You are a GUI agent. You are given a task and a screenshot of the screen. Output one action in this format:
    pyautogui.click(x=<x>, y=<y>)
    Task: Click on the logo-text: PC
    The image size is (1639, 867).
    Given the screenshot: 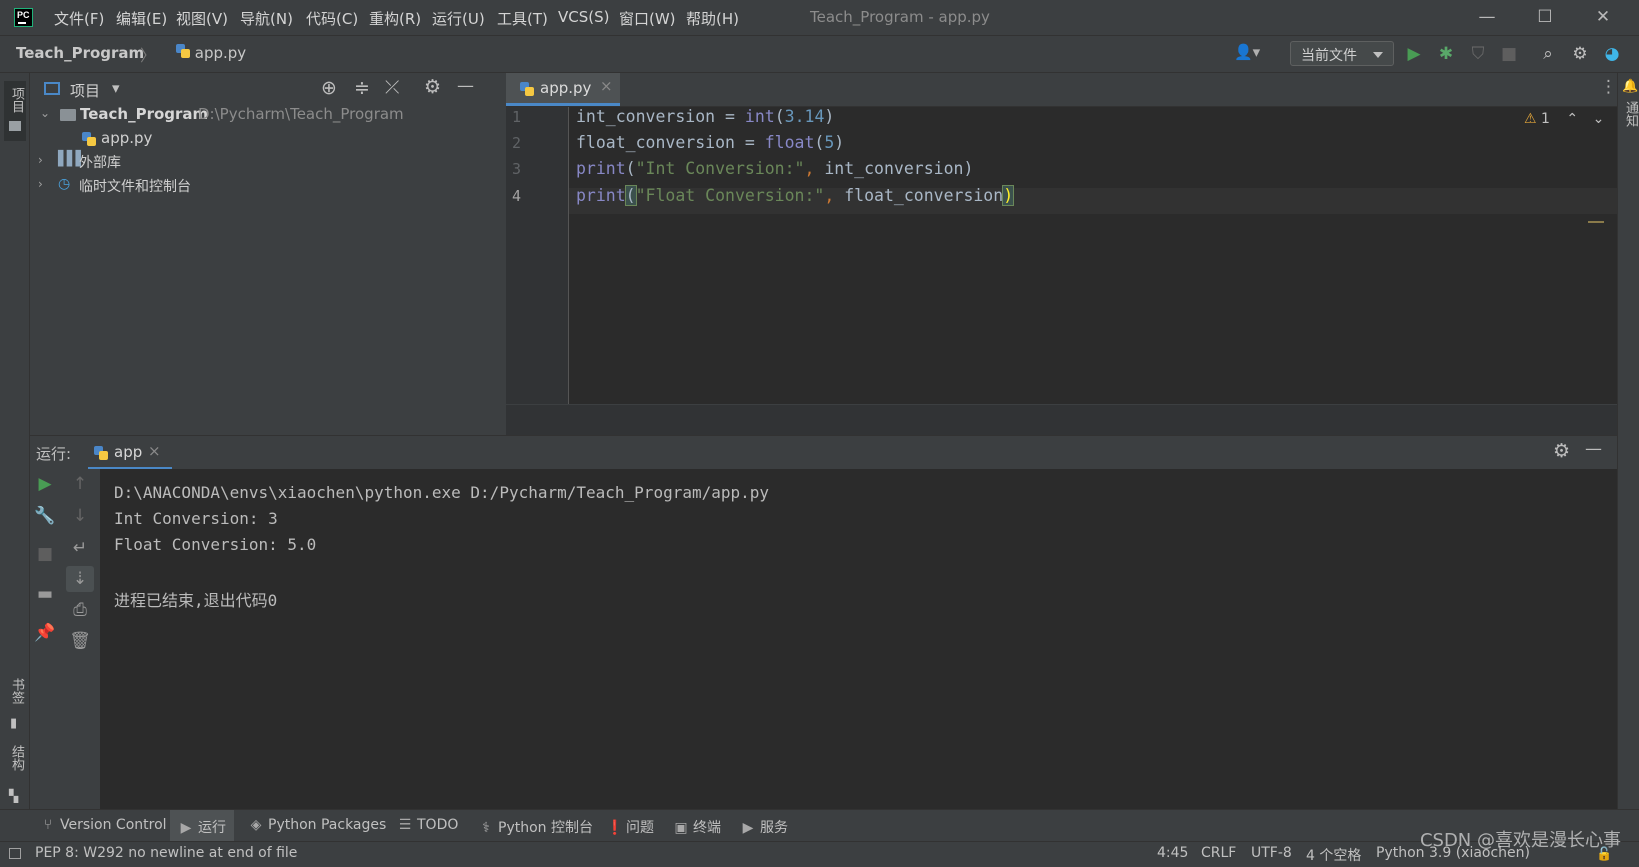 What is the action you would take?
    pyautogui.click(x=23, y=15)
    